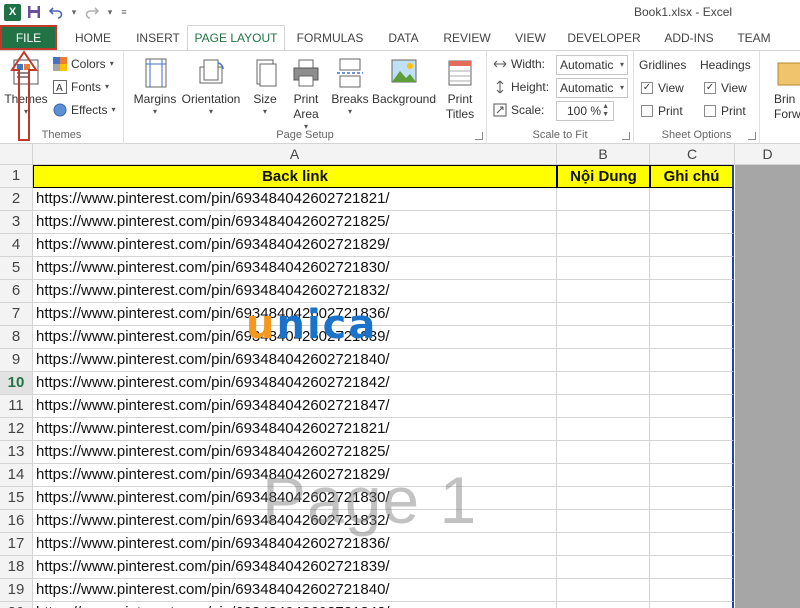 The image size is (800, 608). Describe the element at coordinates (16, 314) in the screenshot. I see `row-number: 7` at that location.